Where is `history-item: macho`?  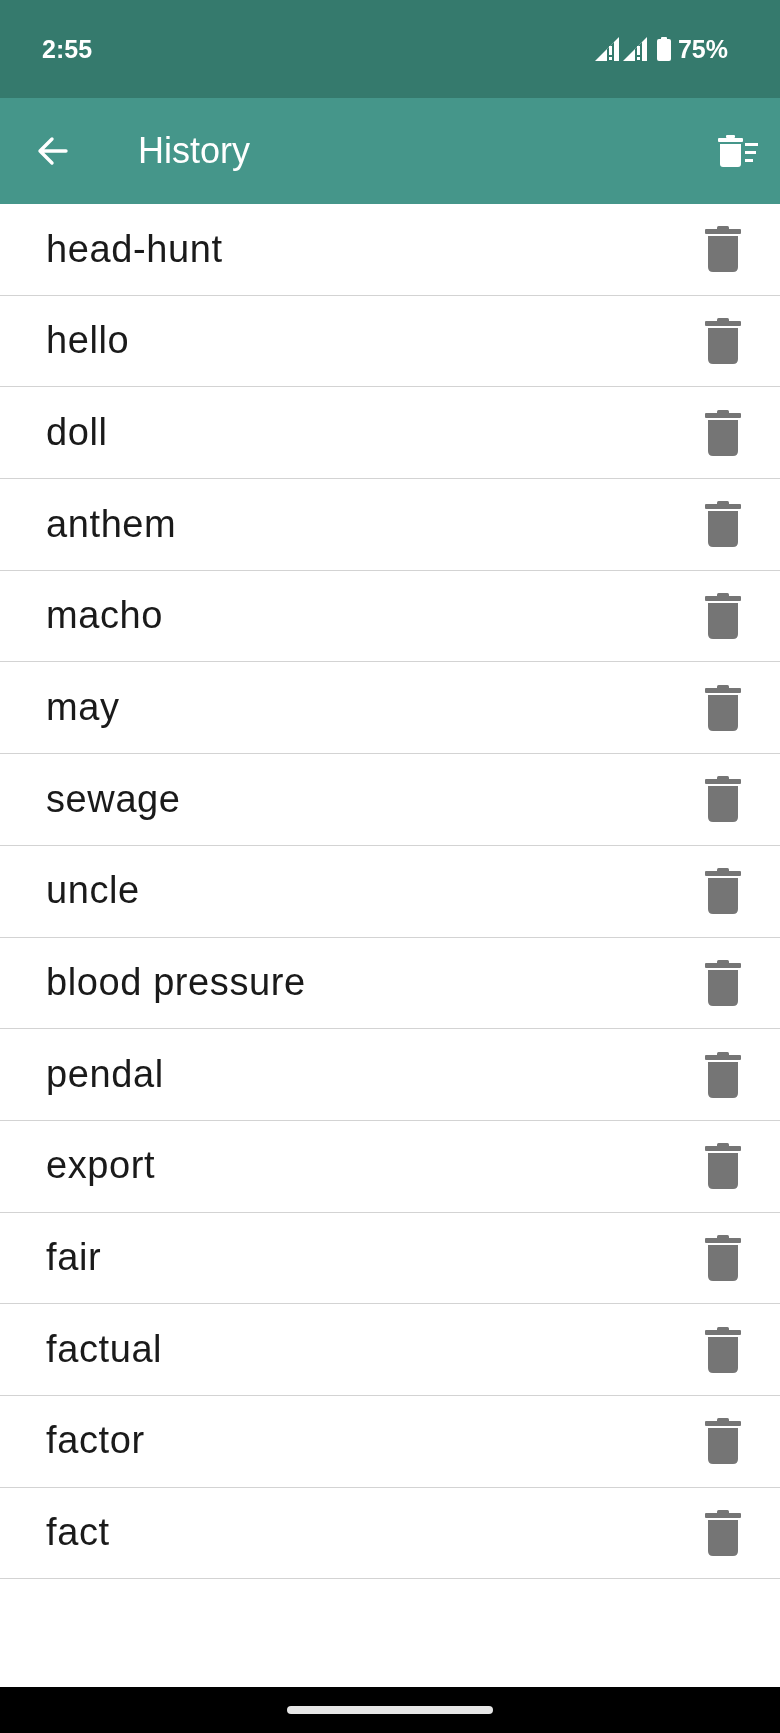 history-item: macho is located at coordinates (390, 616).